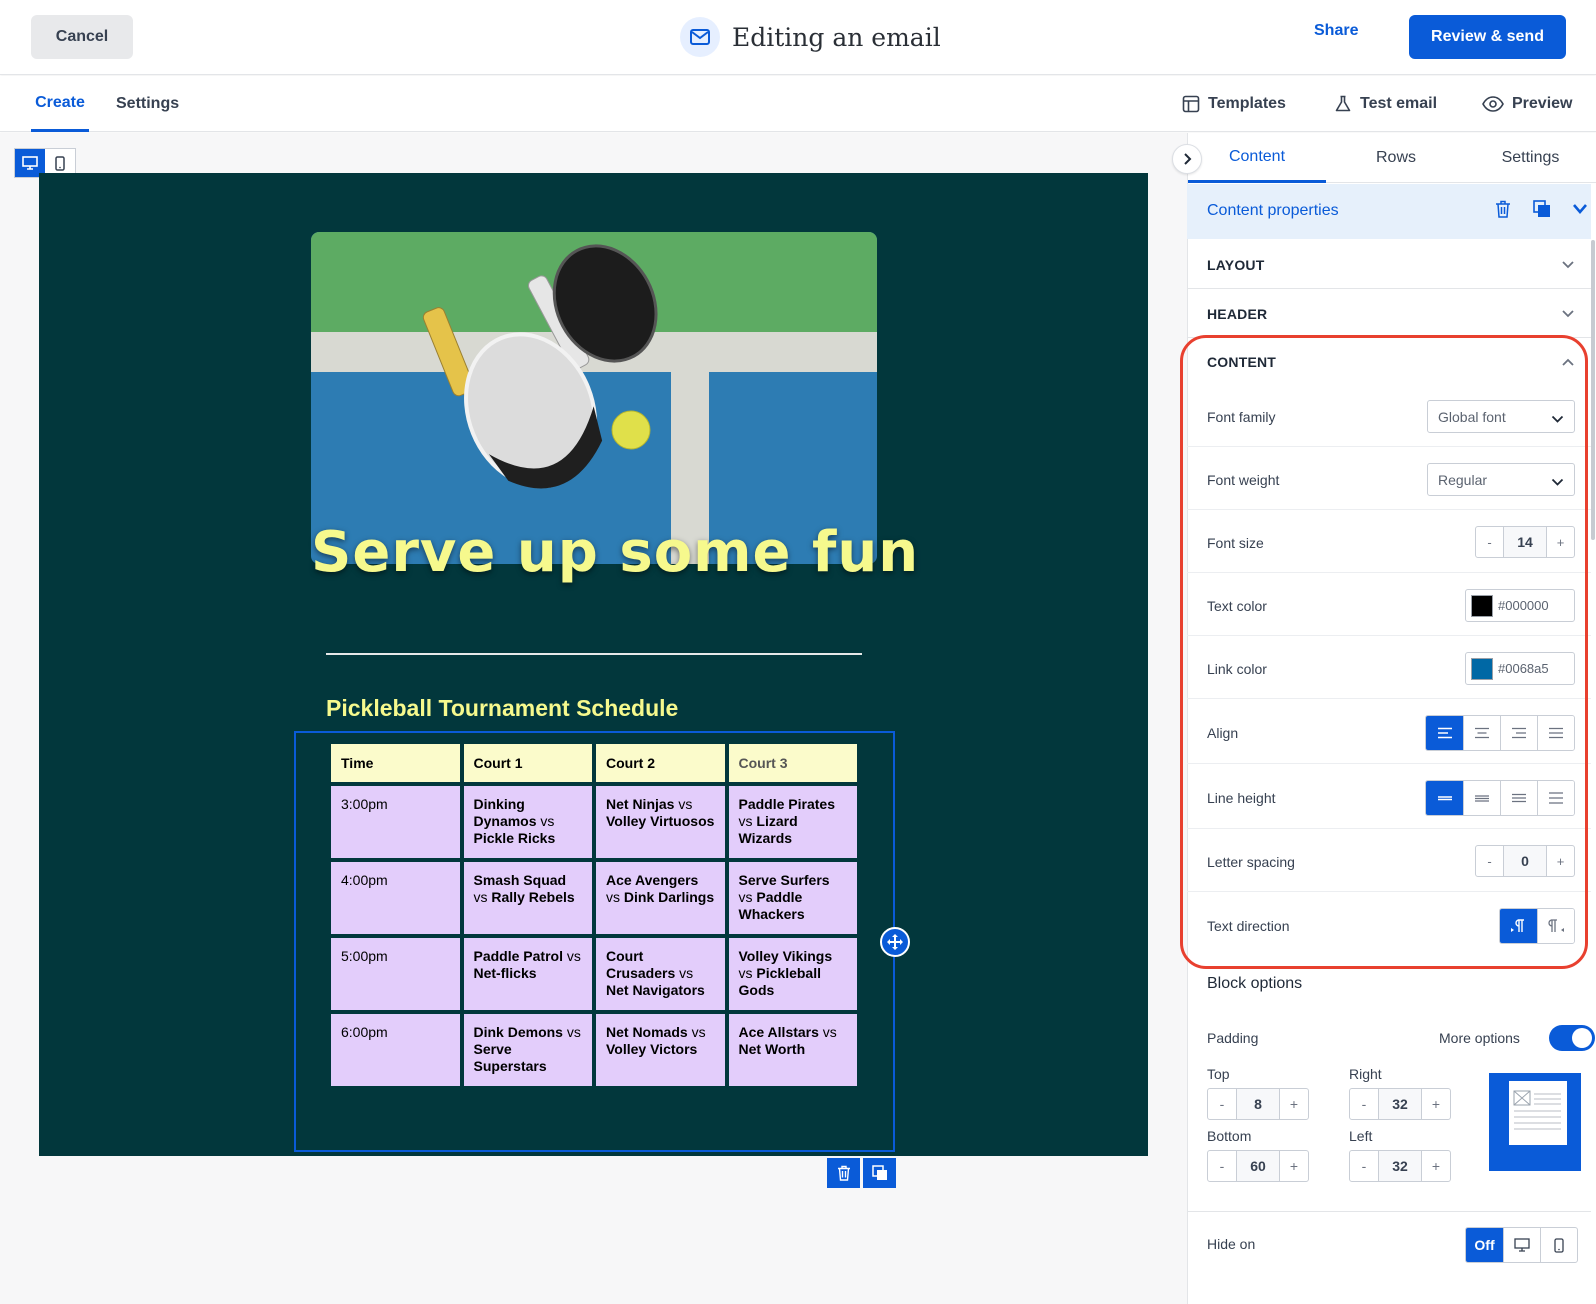  I want to click on table-header-cell: Court 1, so click(527, 763).